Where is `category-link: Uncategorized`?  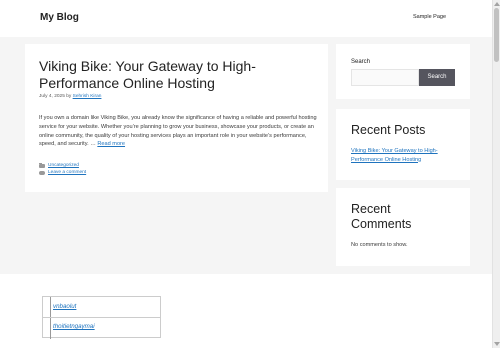
category-link: Uncategorized is located at coordinates (63, 165).